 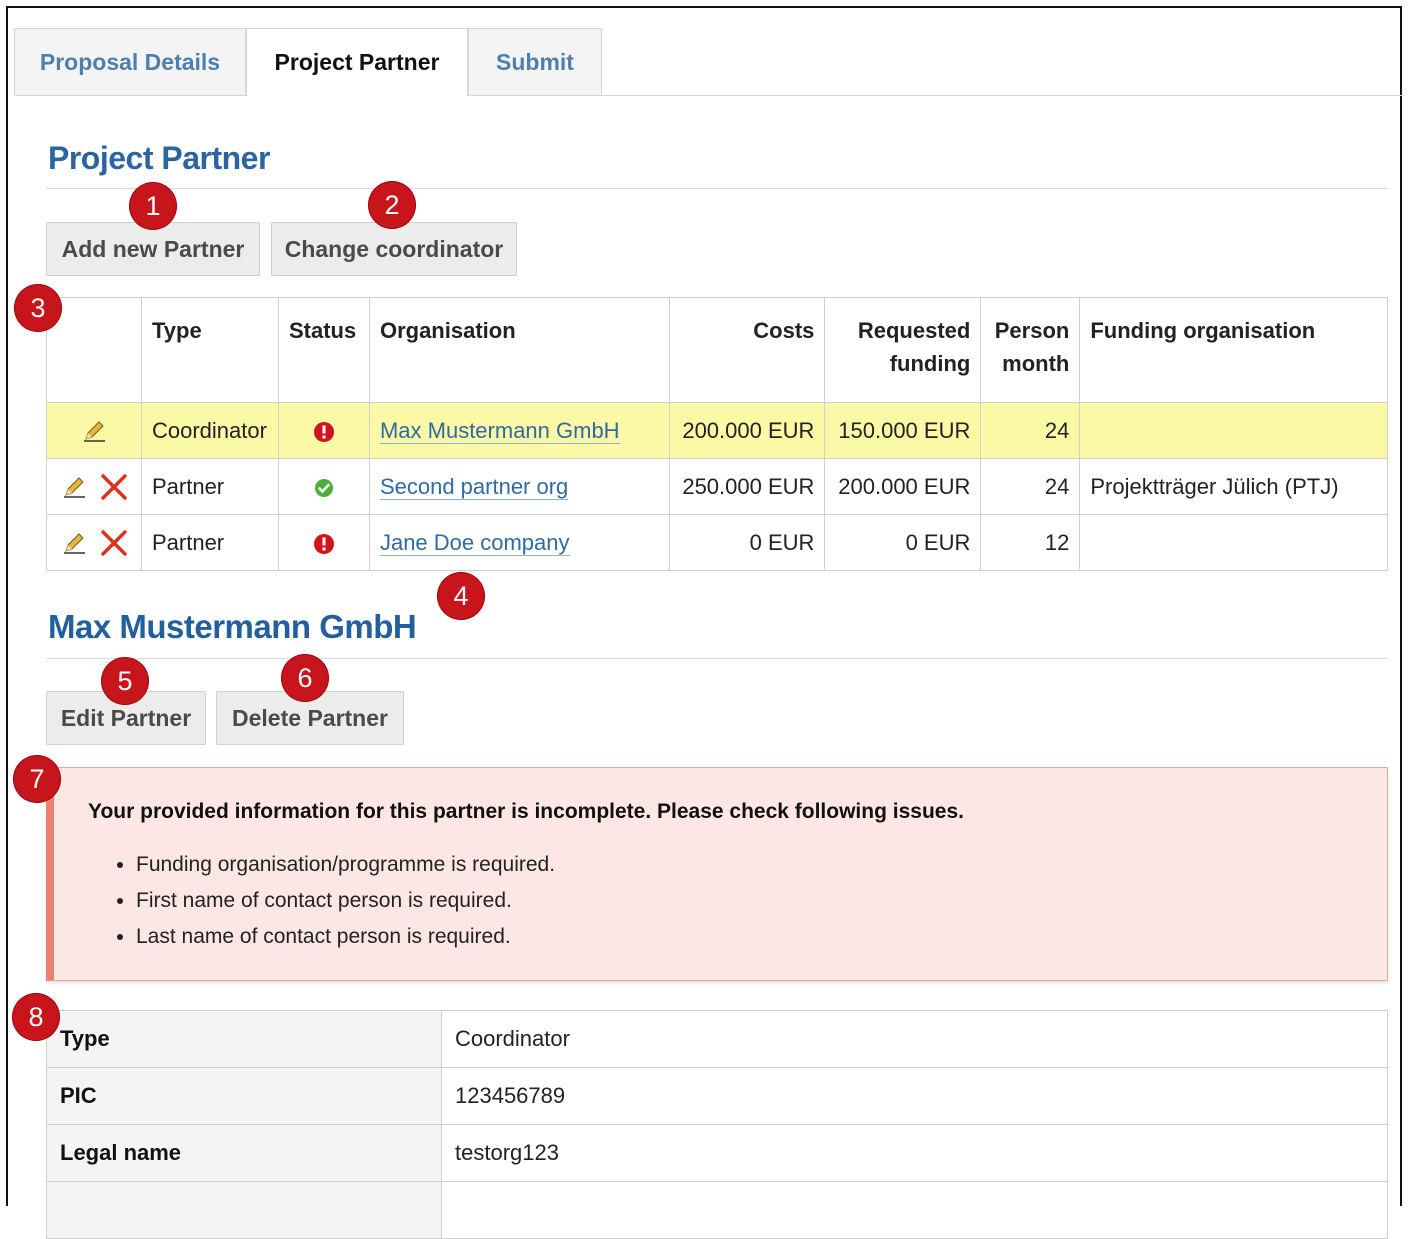 What do you see at coordinates (209, 430) in the screenshot?
I see `cell-type: Coordinator` at bounding box center [209, 430].